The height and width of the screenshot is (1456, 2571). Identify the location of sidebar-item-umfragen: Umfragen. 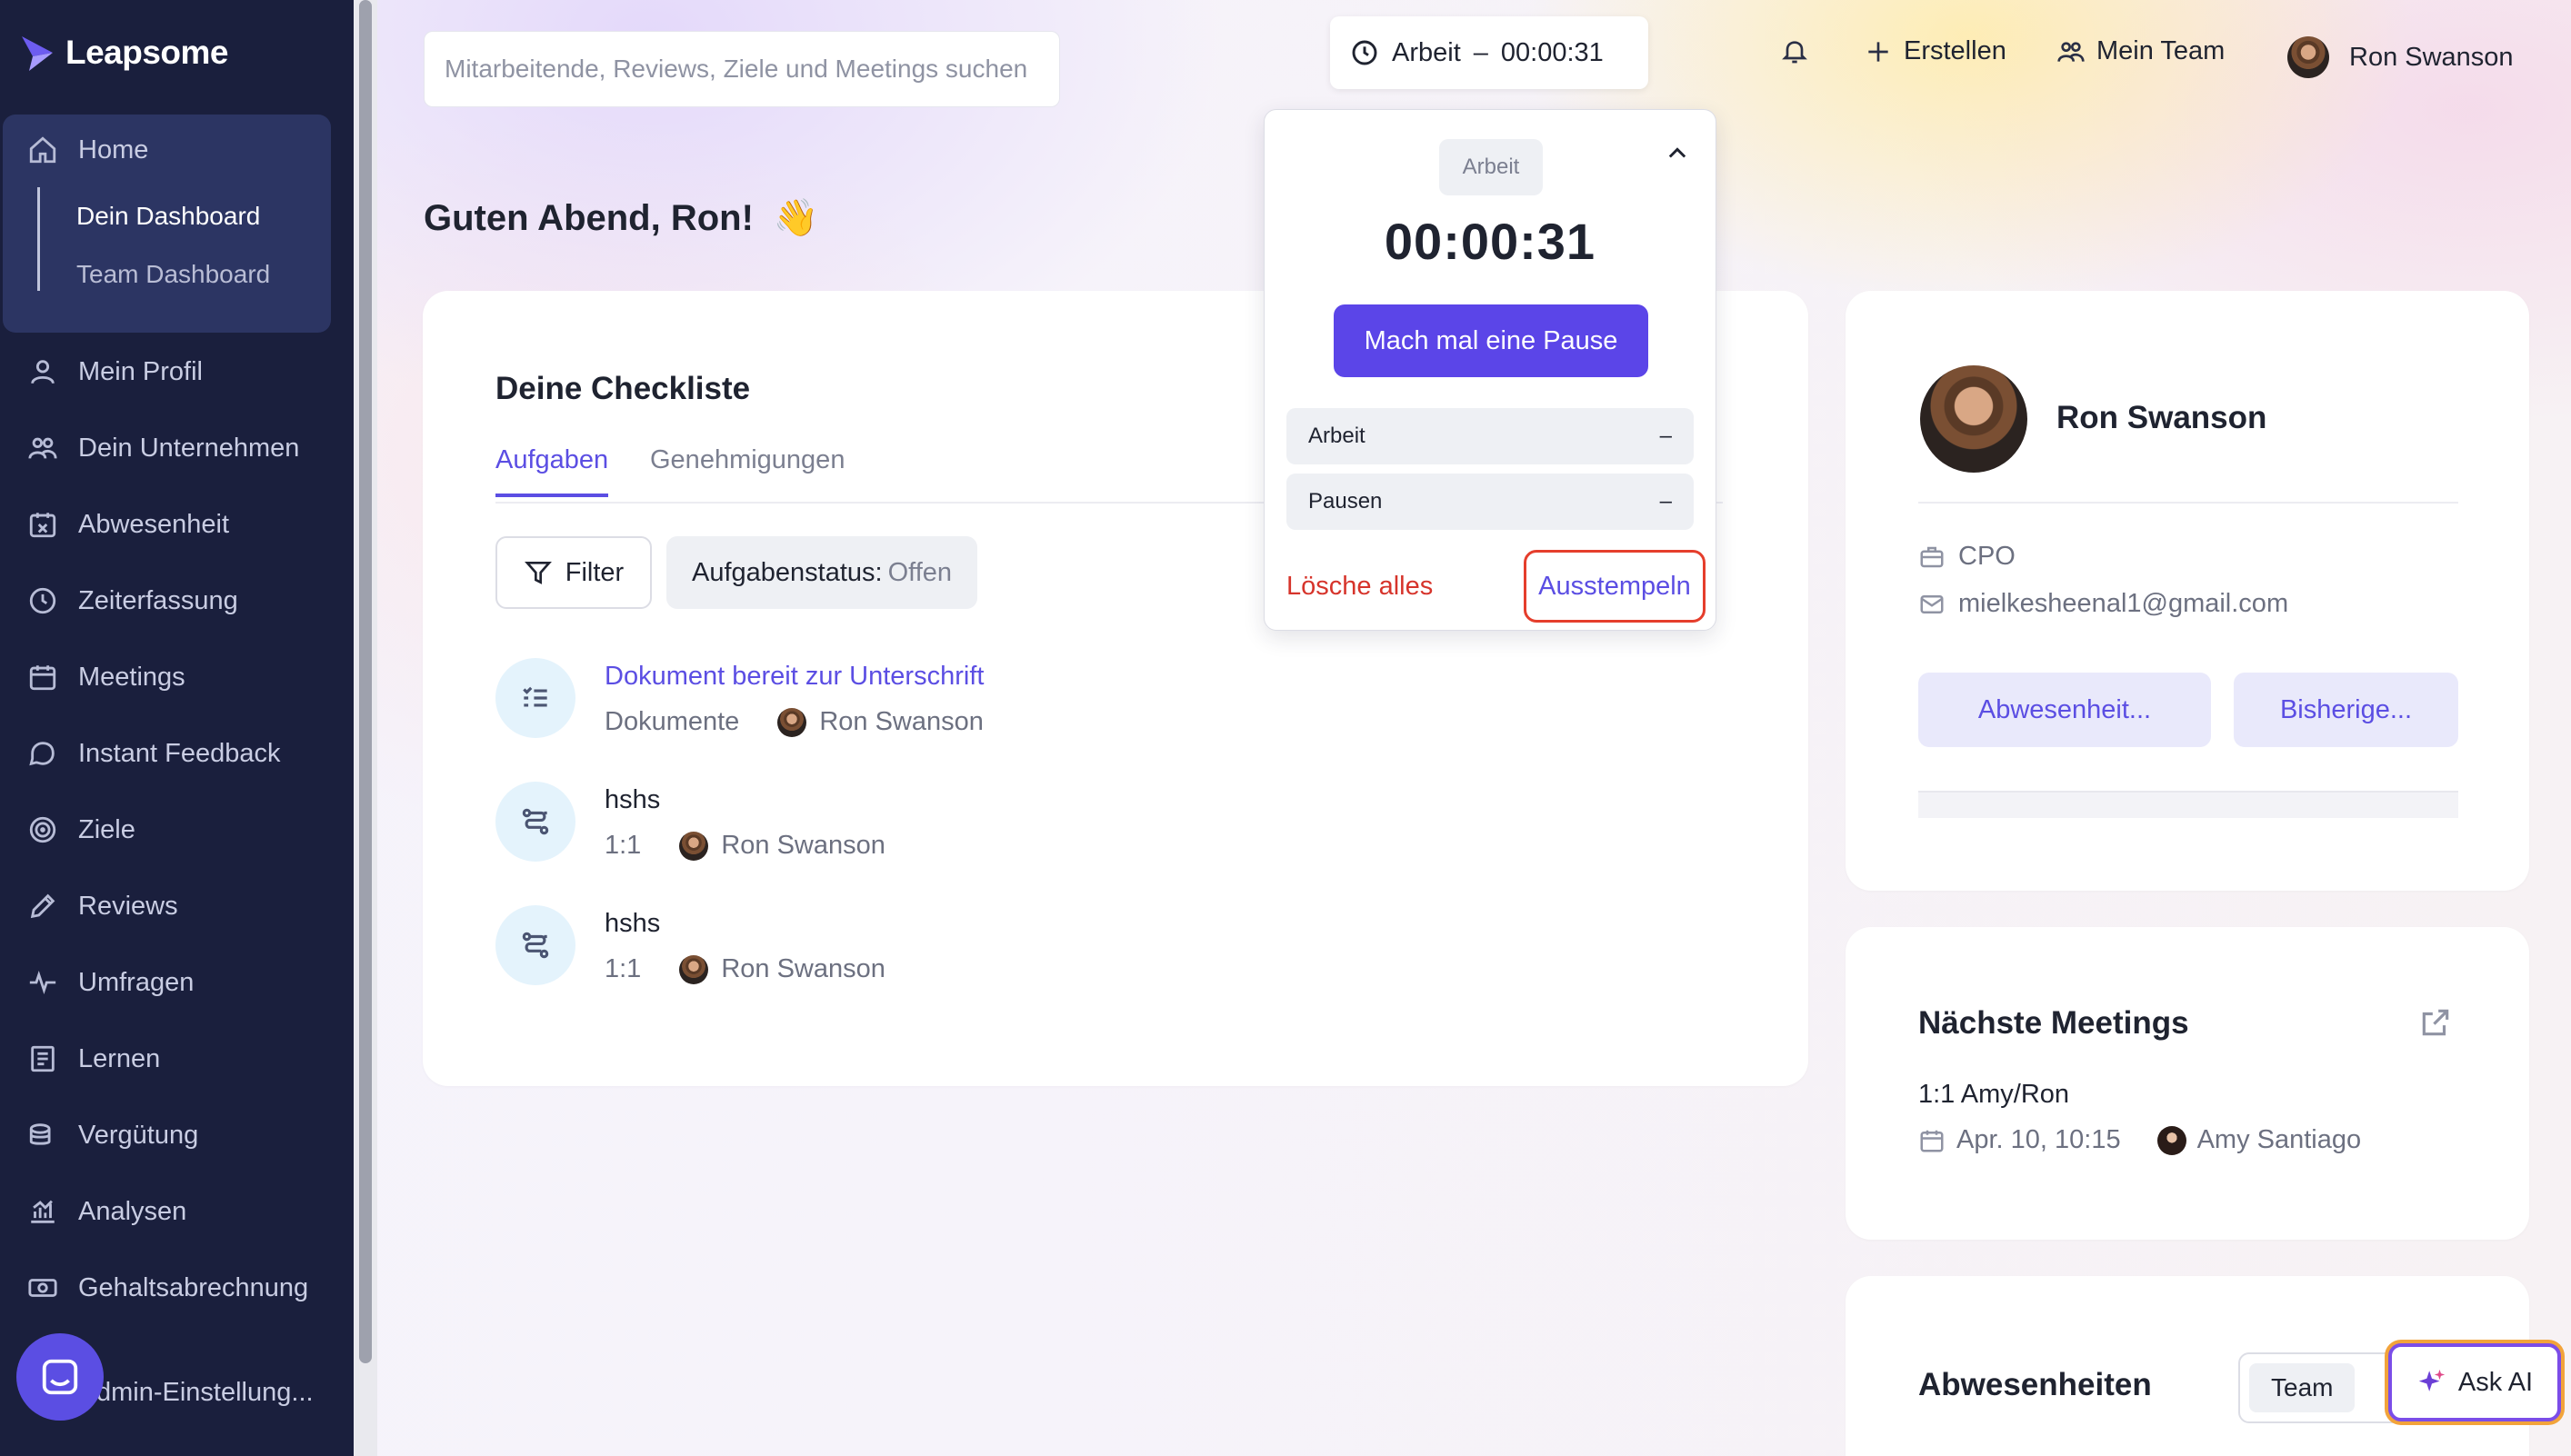
(110, 983).